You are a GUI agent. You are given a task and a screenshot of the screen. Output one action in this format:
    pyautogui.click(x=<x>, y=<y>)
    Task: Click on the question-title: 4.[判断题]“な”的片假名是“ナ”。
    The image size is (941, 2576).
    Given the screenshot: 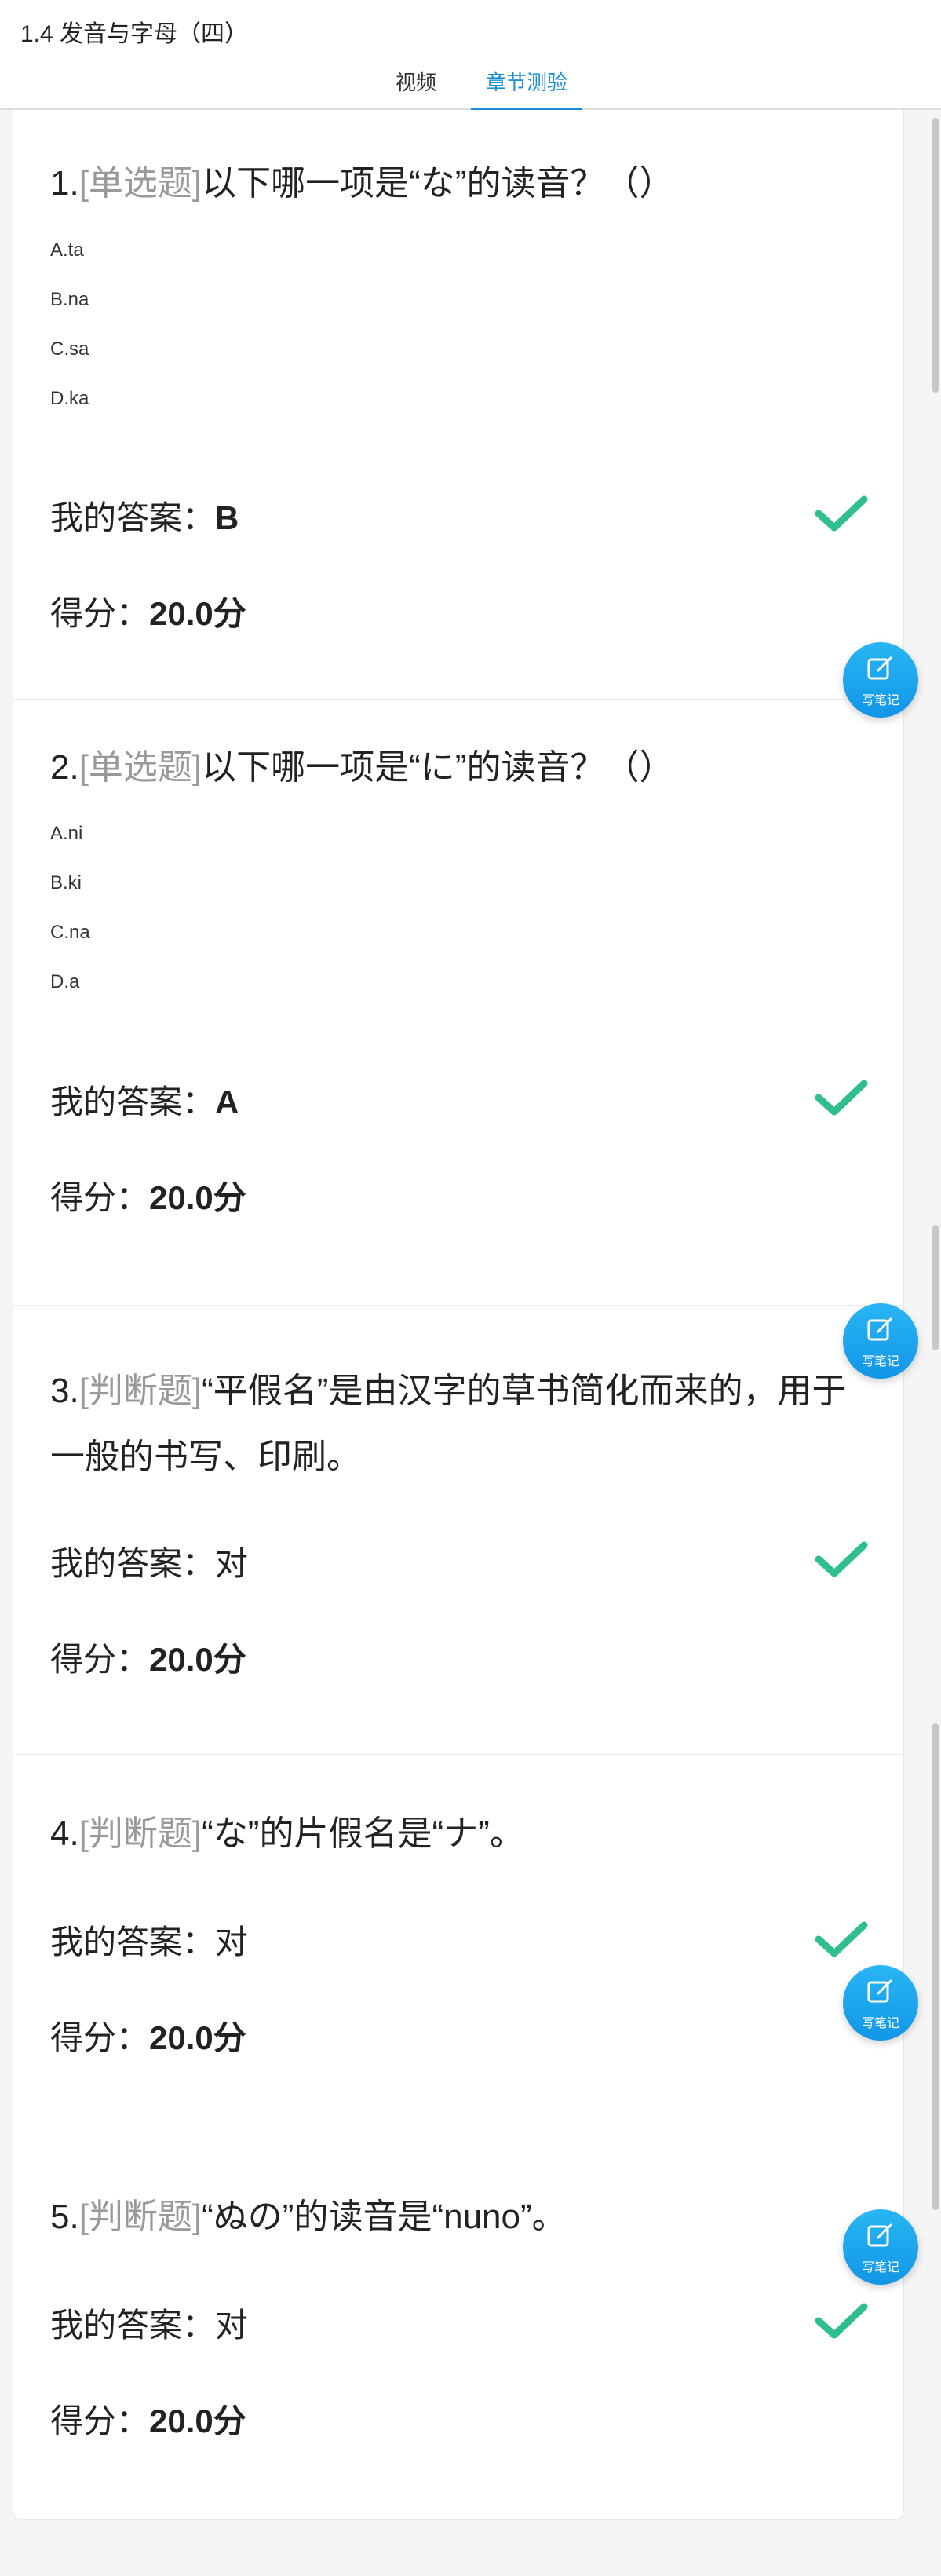 What is the action you would take?
    pyautogui.click(x=458, y=1834)
    